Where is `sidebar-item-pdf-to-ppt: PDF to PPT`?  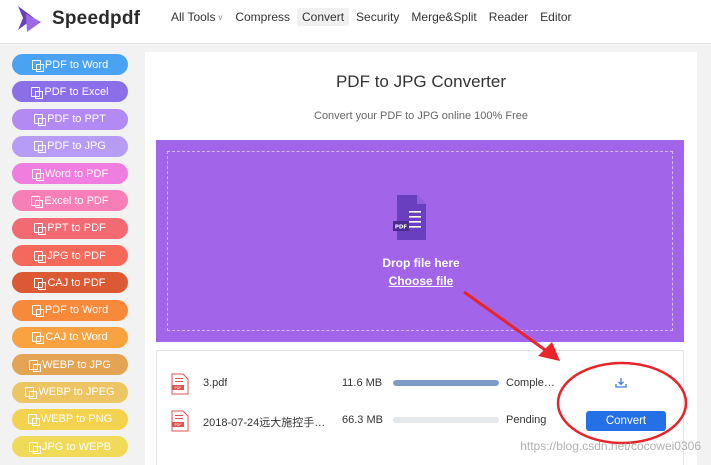 sidebar-item-pdf-to-ppt: PDF to PPT is located at coordinates (70, 119).